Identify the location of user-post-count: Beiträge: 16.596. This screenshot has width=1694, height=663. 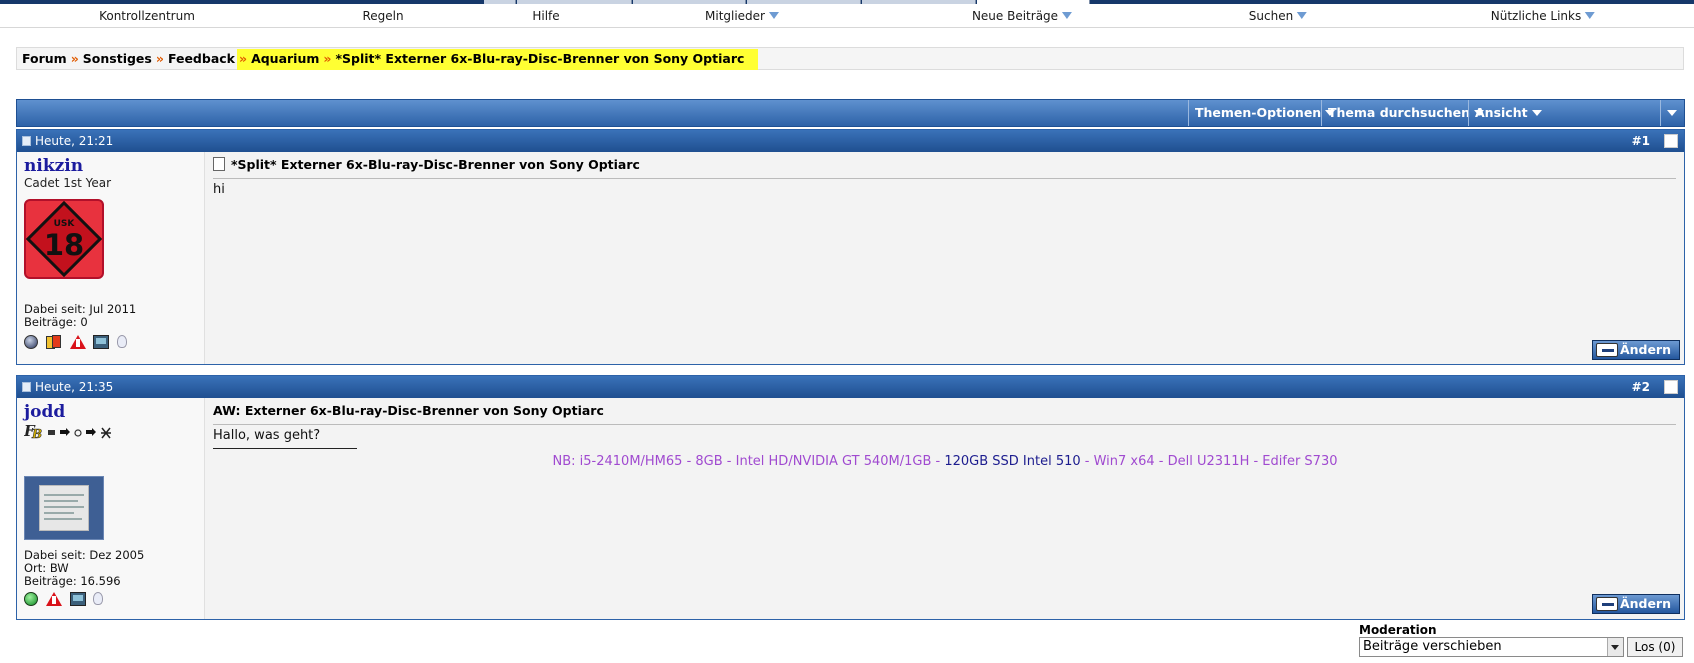
(72, 581).